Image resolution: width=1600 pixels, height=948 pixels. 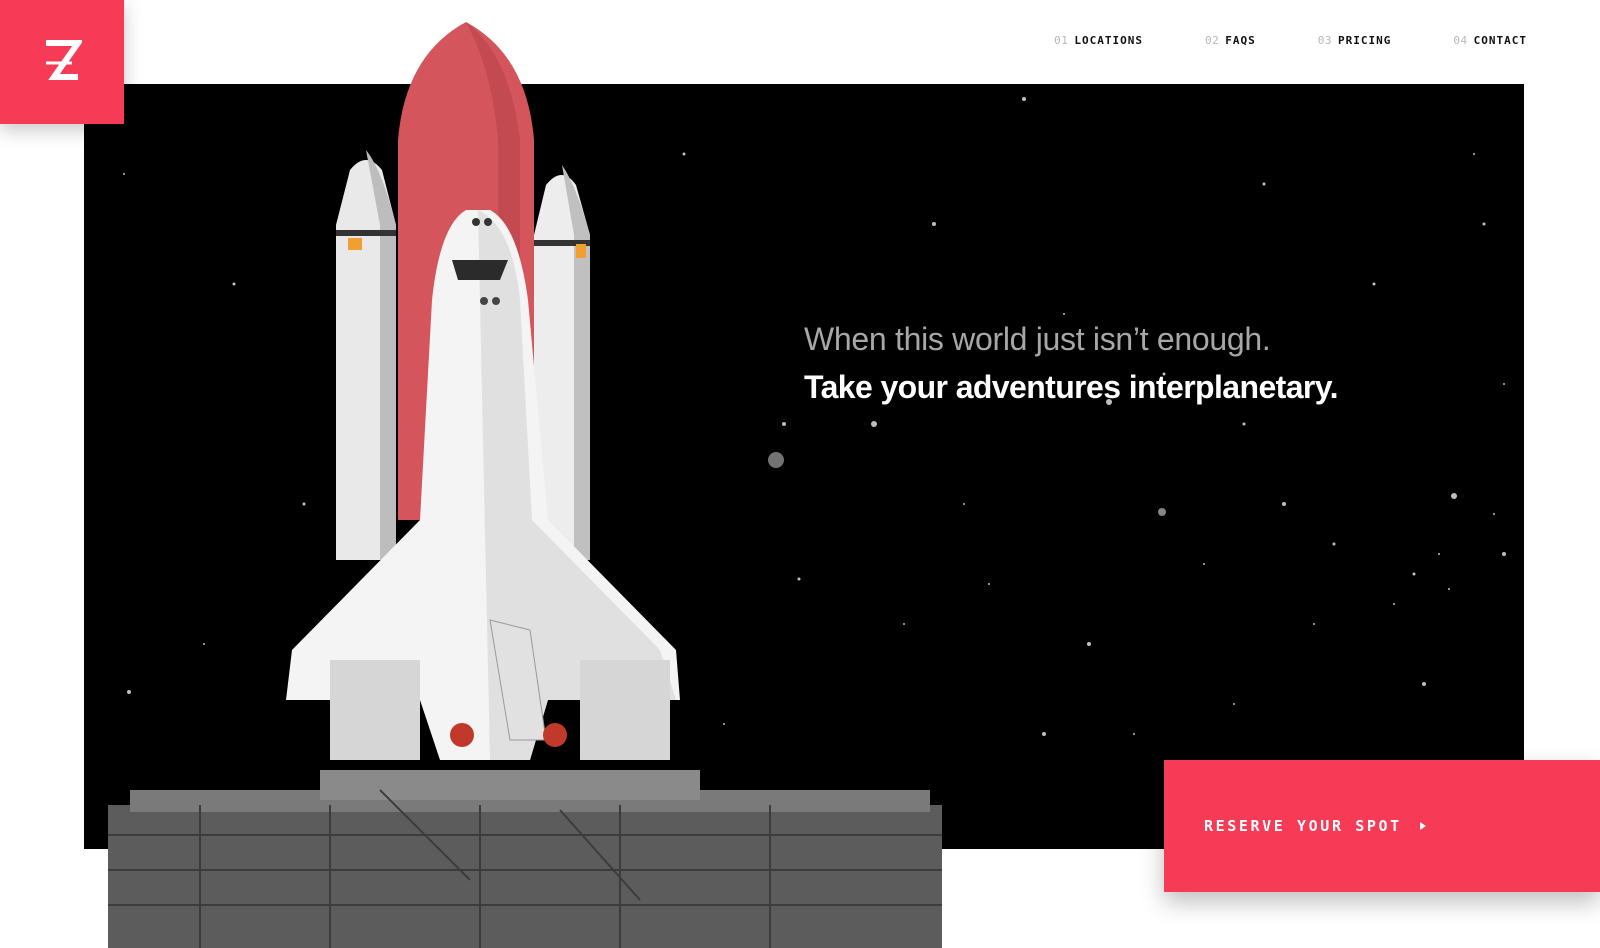 I want to click on launch-platform, so click(x=525, y=859).